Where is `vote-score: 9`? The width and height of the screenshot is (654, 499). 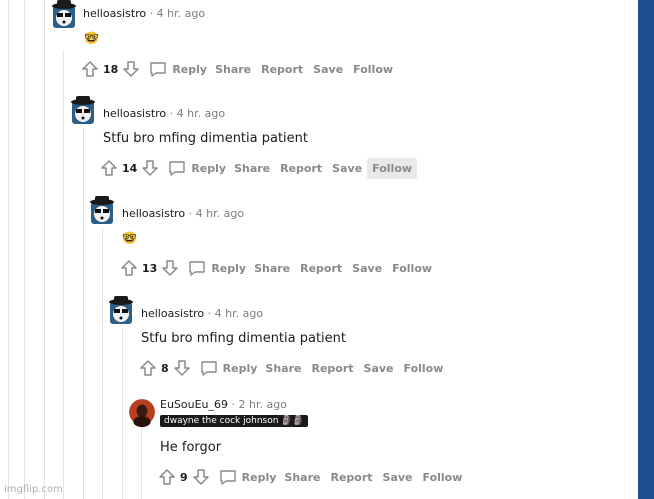
vote-score: 9 is located at coordinates (184, 477).